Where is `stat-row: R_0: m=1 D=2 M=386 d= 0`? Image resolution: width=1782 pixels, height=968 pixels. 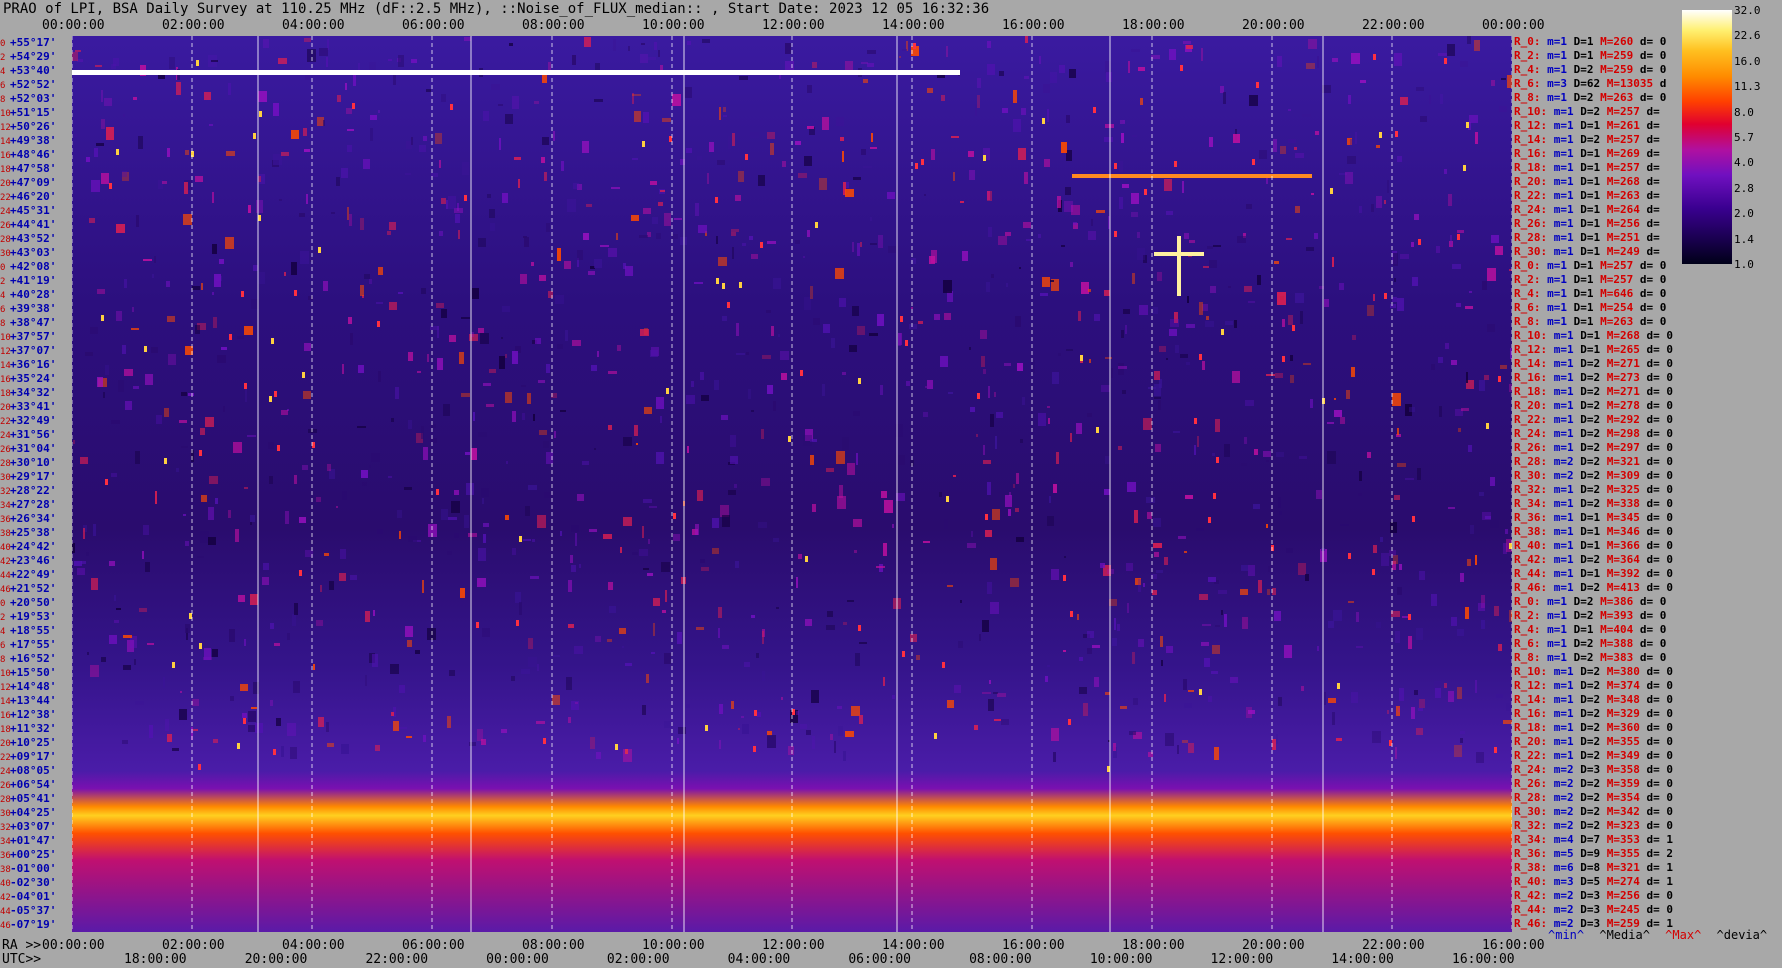
stat-row: R_0: m=1 D=2 M=386 d= 0 is located at coordinates (1590, 602).